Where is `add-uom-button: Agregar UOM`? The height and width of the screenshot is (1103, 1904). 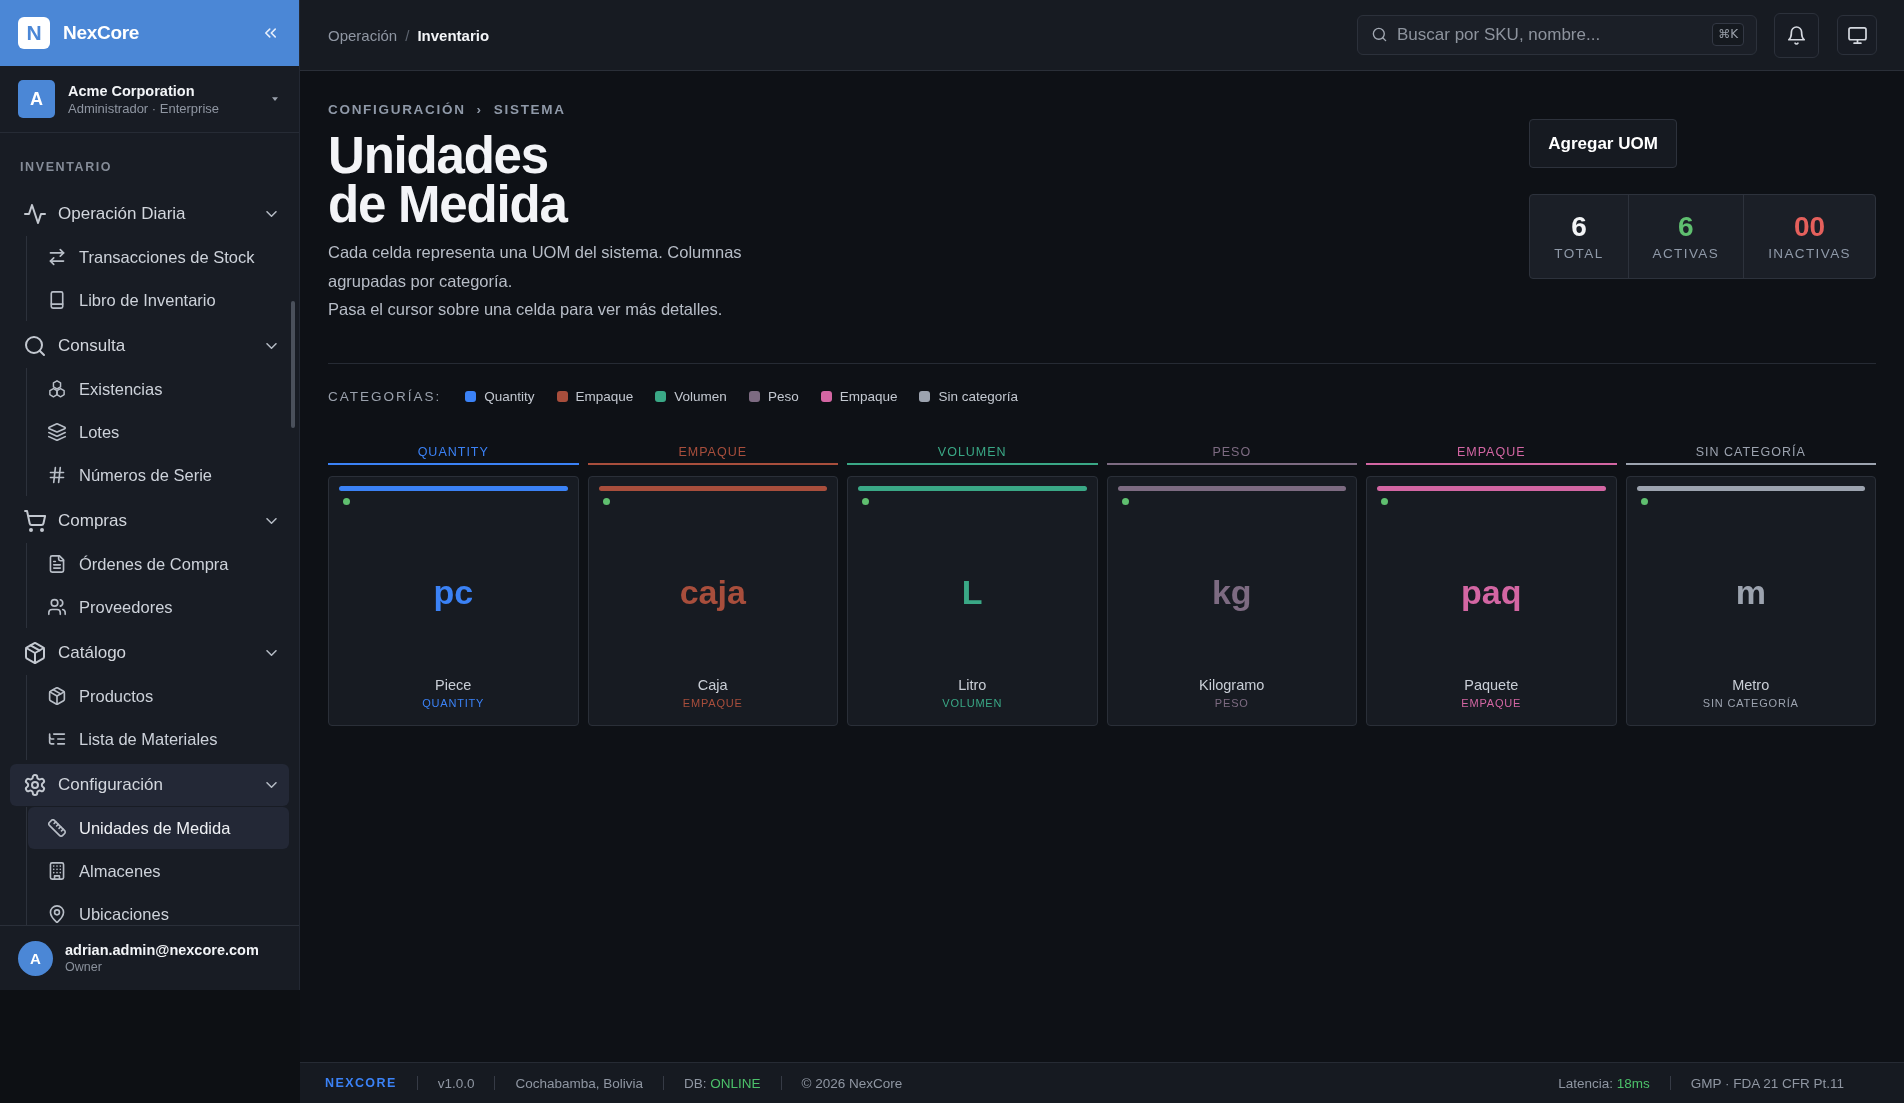
add-uom-button: Agregar UOM is located at coordinates (1603, 143).